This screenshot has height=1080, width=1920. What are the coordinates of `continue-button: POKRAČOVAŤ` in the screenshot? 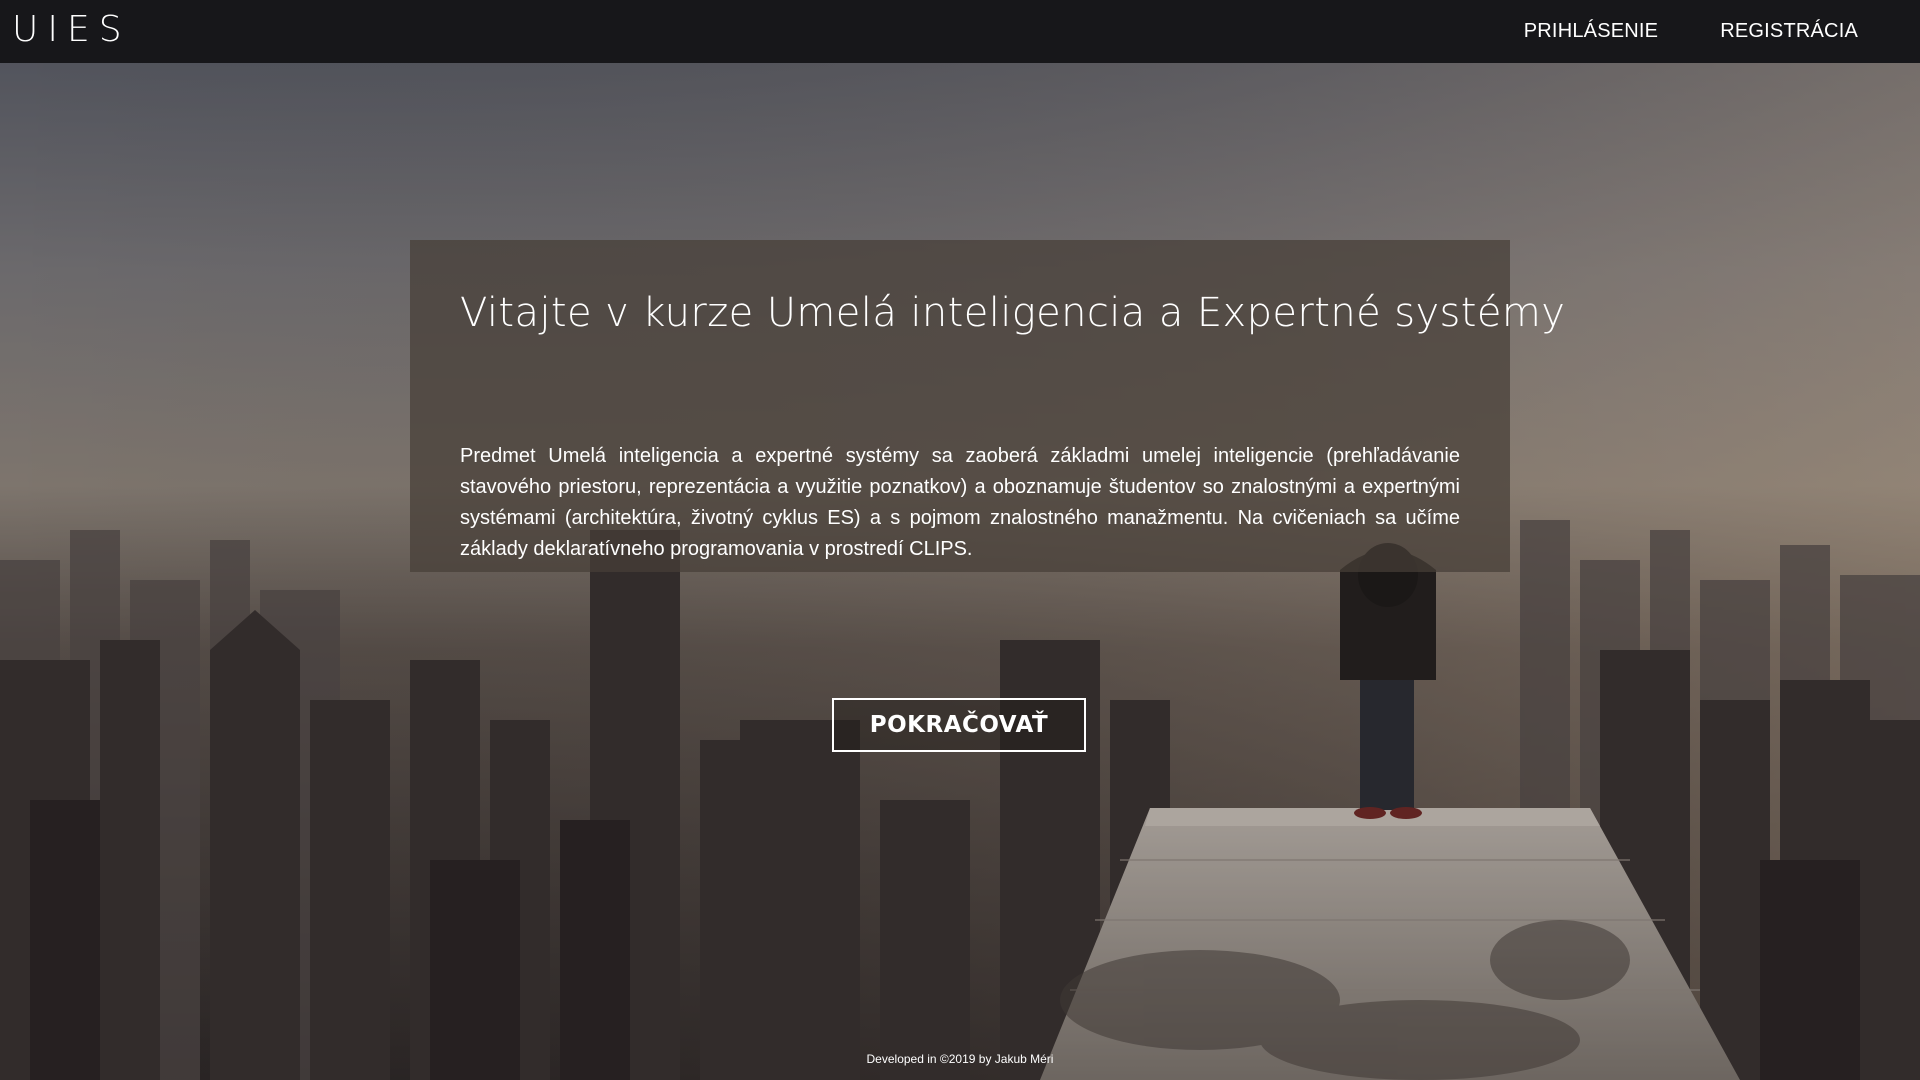 It's located at (959, 725).